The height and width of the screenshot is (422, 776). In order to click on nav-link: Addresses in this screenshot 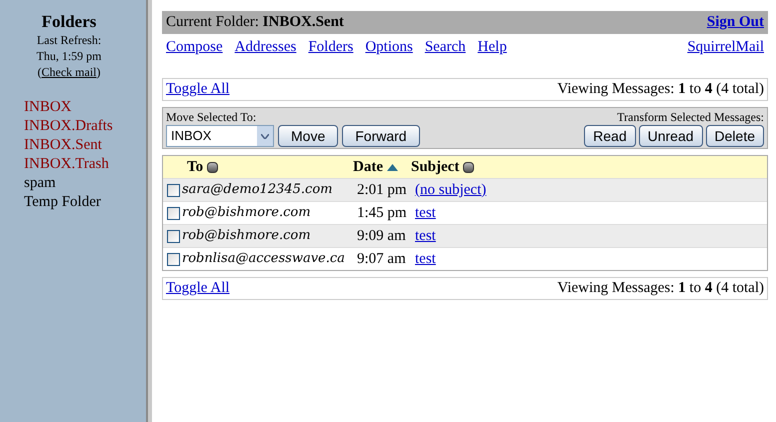, I will do `click(265, 47)`.